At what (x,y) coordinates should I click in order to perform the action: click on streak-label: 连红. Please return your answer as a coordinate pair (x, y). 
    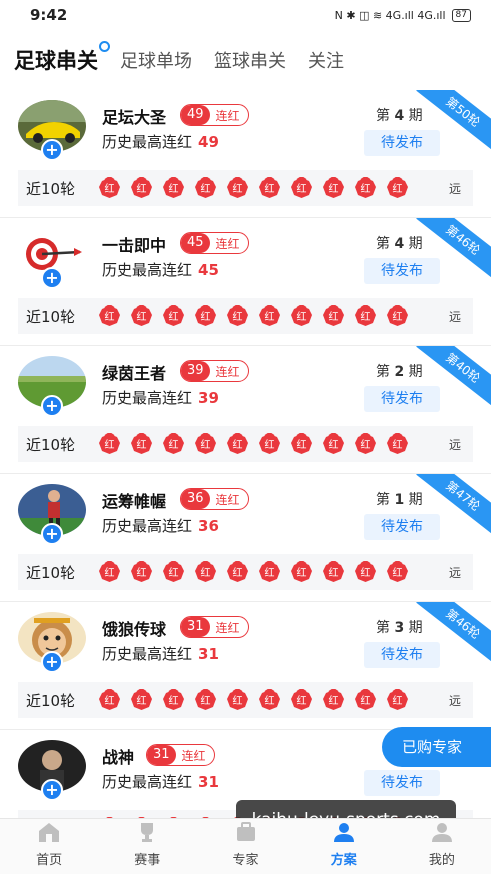
    Looking at the image, I should click on (227, 371).